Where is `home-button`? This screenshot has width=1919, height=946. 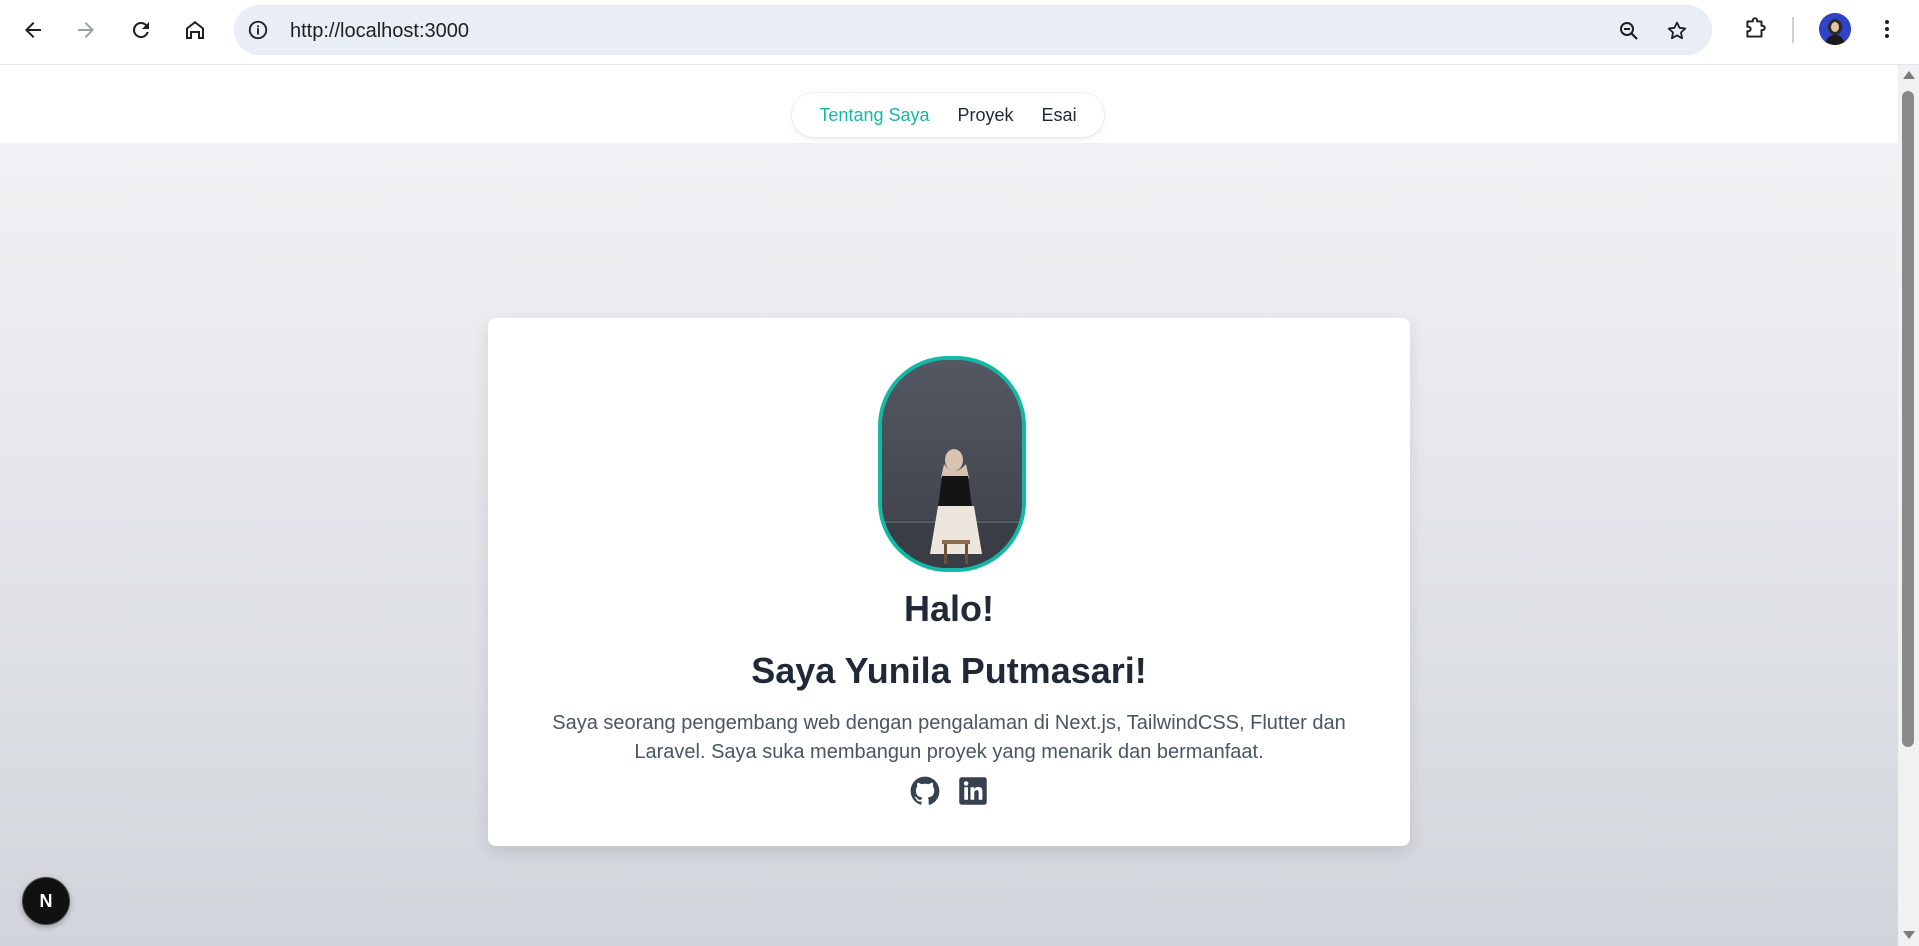
home-button is located at coordinates (195, 30).